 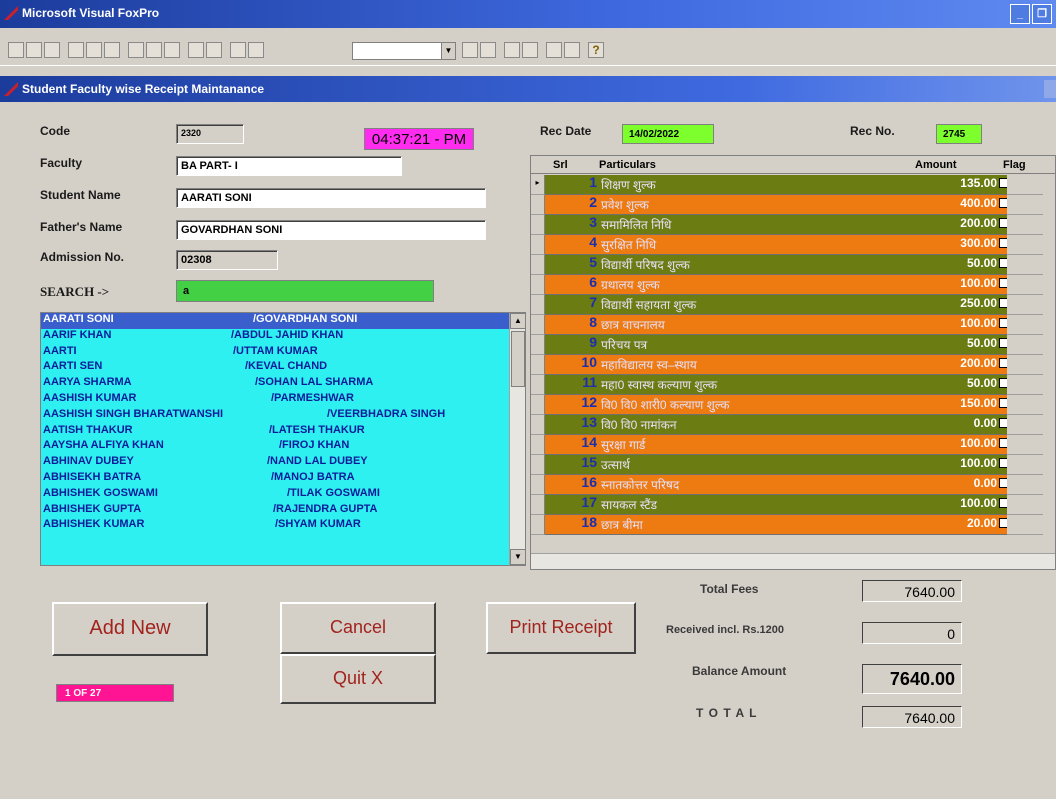 What do you see at coordinates (283, 447) in the screenshot?
I see `student-list-item: AAYSHA ALFIYA KHAN/FIROJ KHAN` at bounding box center [283, 447].